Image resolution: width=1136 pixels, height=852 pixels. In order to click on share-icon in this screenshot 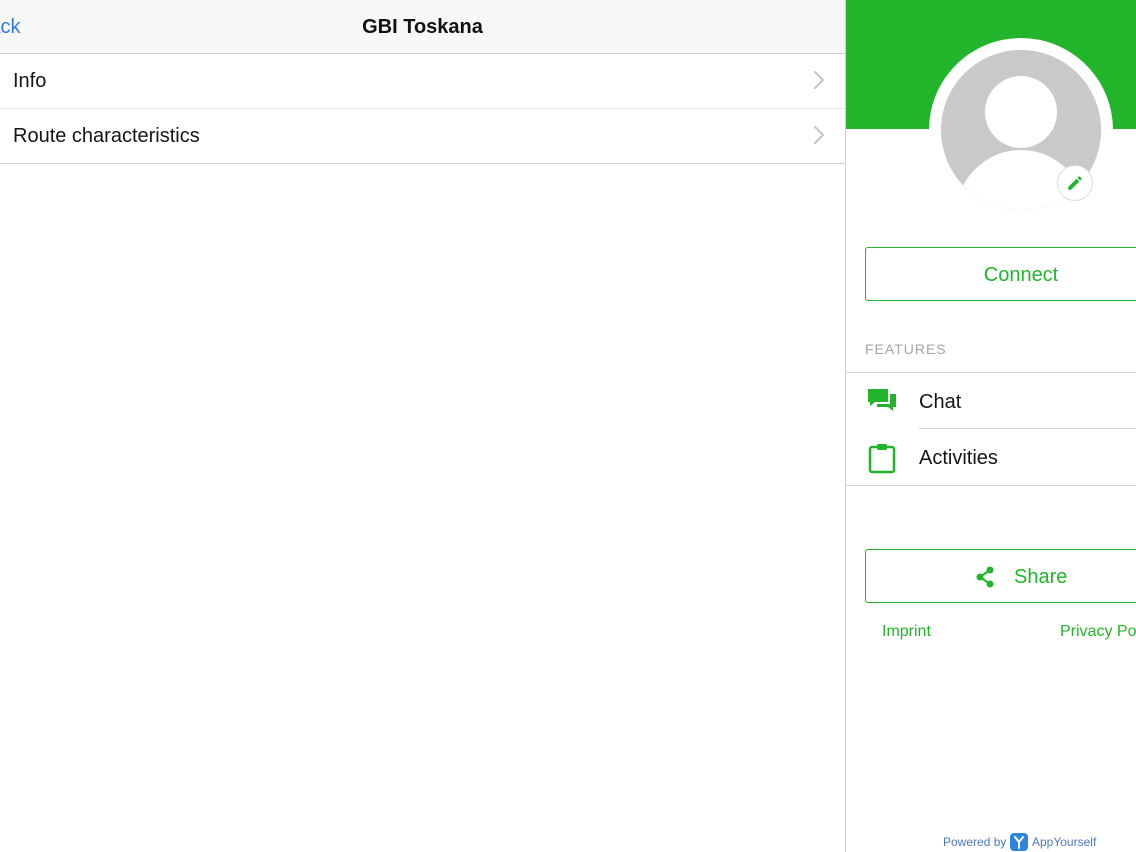, I will do `click(985, 577)`.